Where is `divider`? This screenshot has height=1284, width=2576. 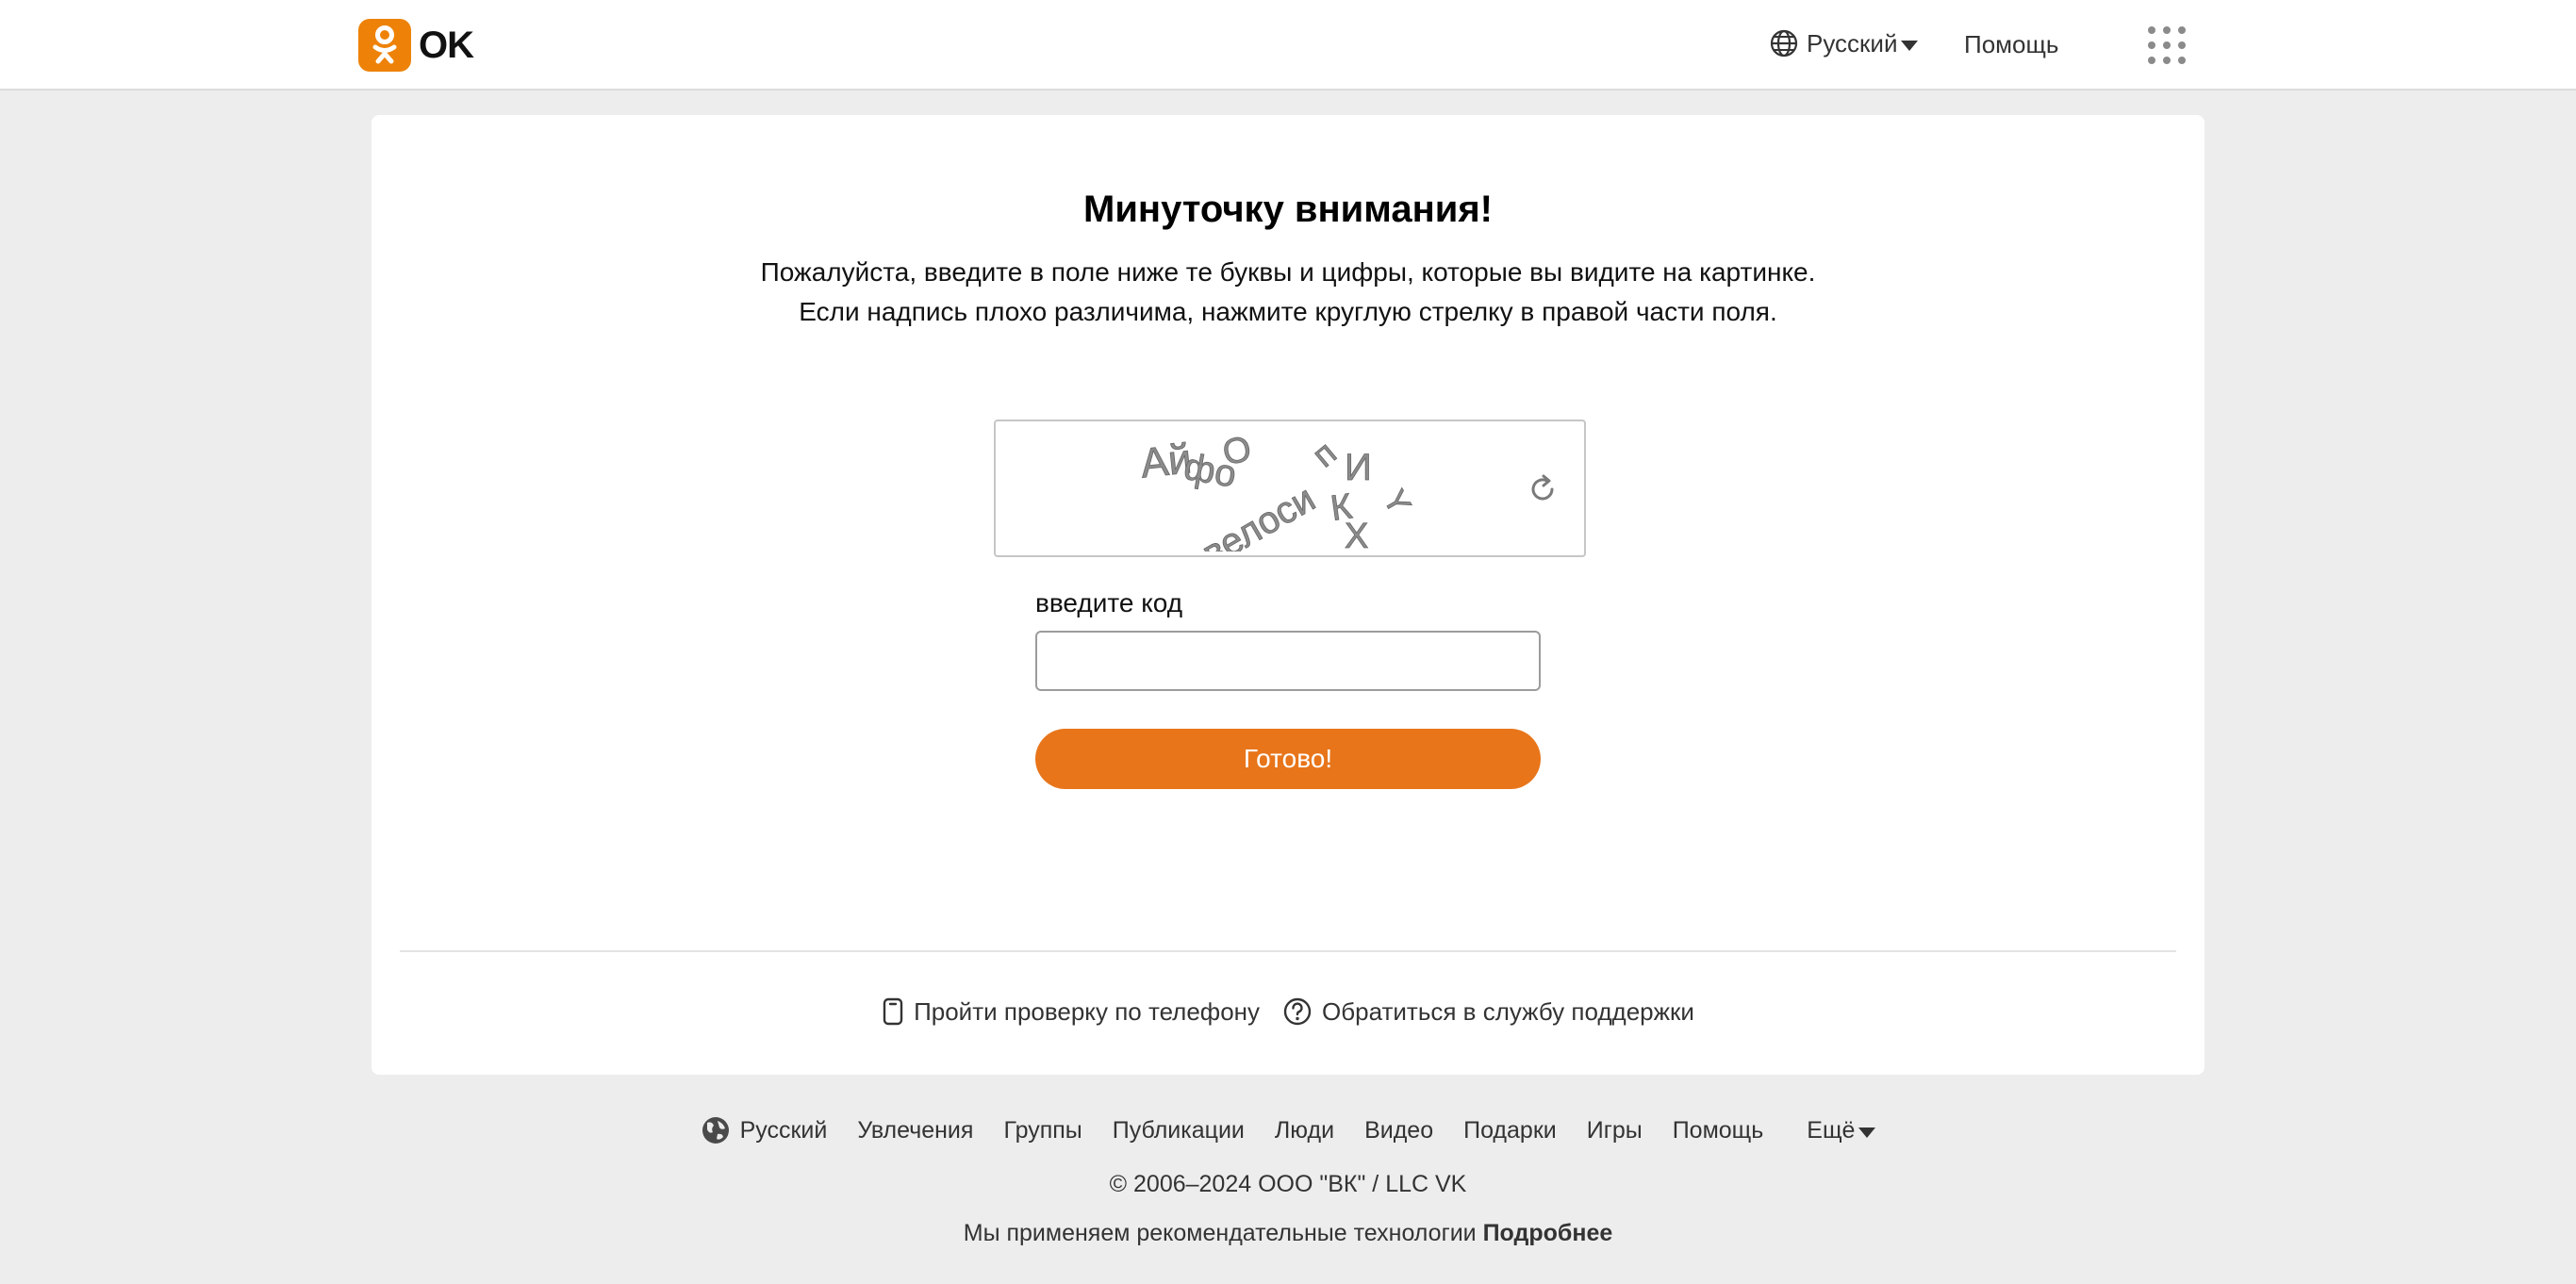 divider is located at coordinates (1288, 951).